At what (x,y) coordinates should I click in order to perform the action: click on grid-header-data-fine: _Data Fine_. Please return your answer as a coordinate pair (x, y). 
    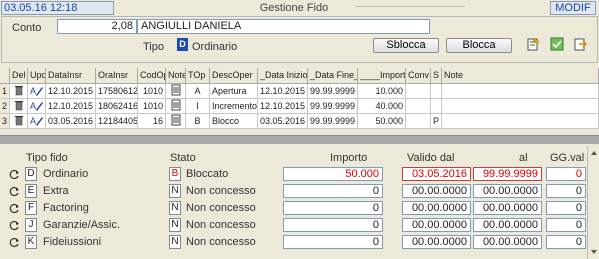
    Looking at the image, I should click on (333, 76).